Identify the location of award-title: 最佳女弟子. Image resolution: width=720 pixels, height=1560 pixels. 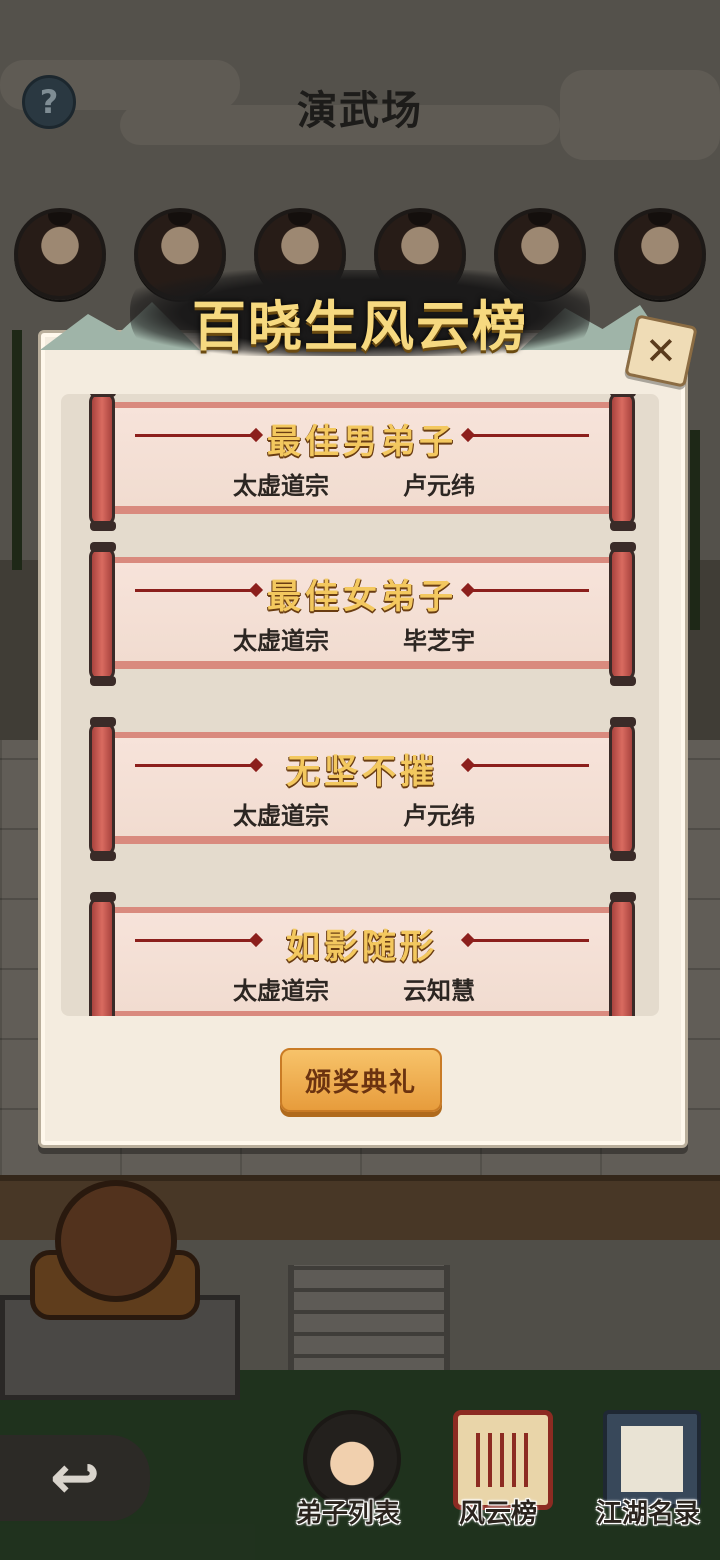
(362, 597).